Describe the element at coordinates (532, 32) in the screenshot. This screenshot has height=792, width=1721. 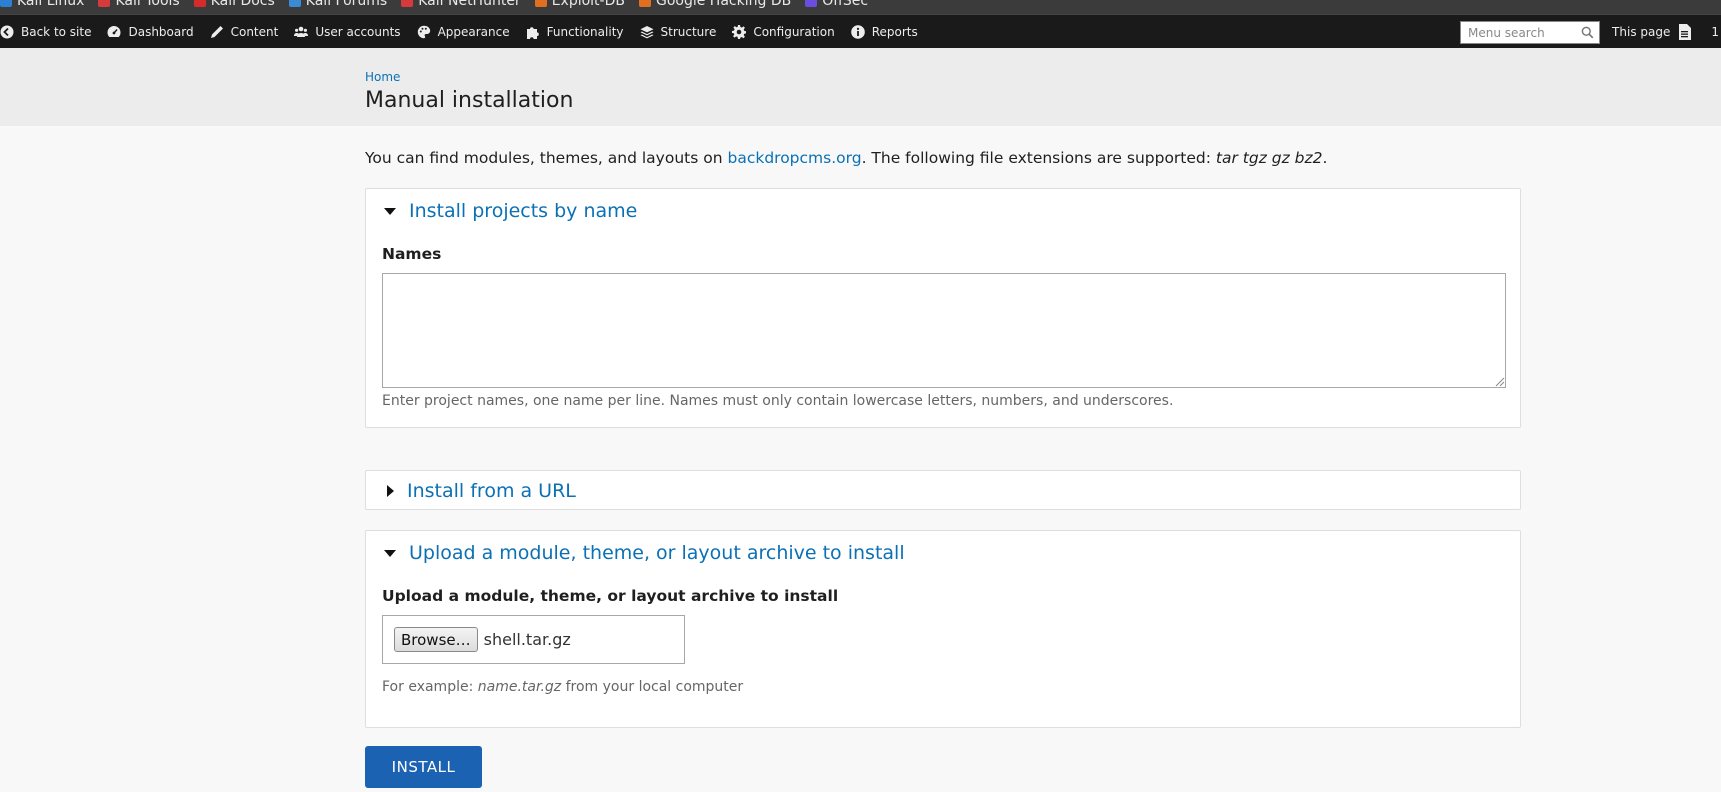
I see `puzzle-icon` at that location.